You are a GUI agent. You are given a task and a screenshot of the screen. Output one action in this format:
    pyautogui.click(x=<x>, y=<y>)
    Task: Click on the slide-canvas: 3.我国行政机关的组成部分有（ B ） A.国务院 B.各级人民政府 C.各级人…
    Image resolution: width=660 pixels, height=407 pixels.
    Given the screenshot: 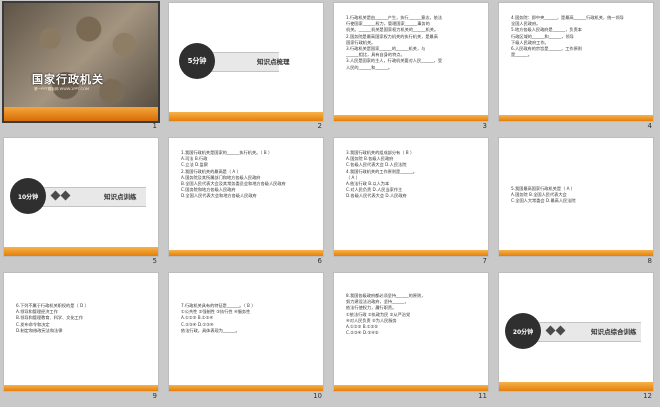 What is the action you would take?
    pyautogui.click(x=411, y=197)
    